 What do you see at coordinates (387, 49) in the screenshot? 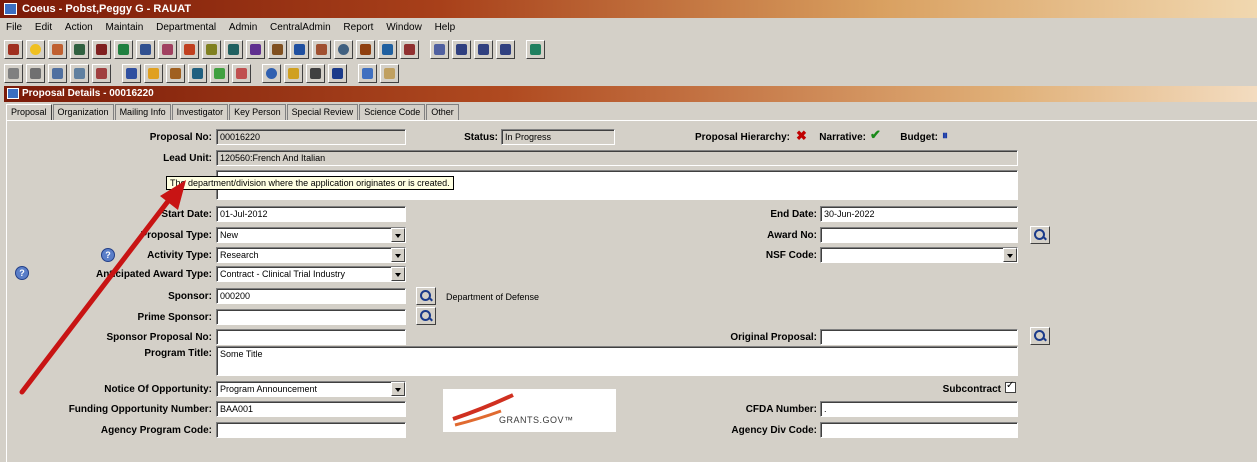
I see `toolbar-window-icon` at bounding box center [387, 49].